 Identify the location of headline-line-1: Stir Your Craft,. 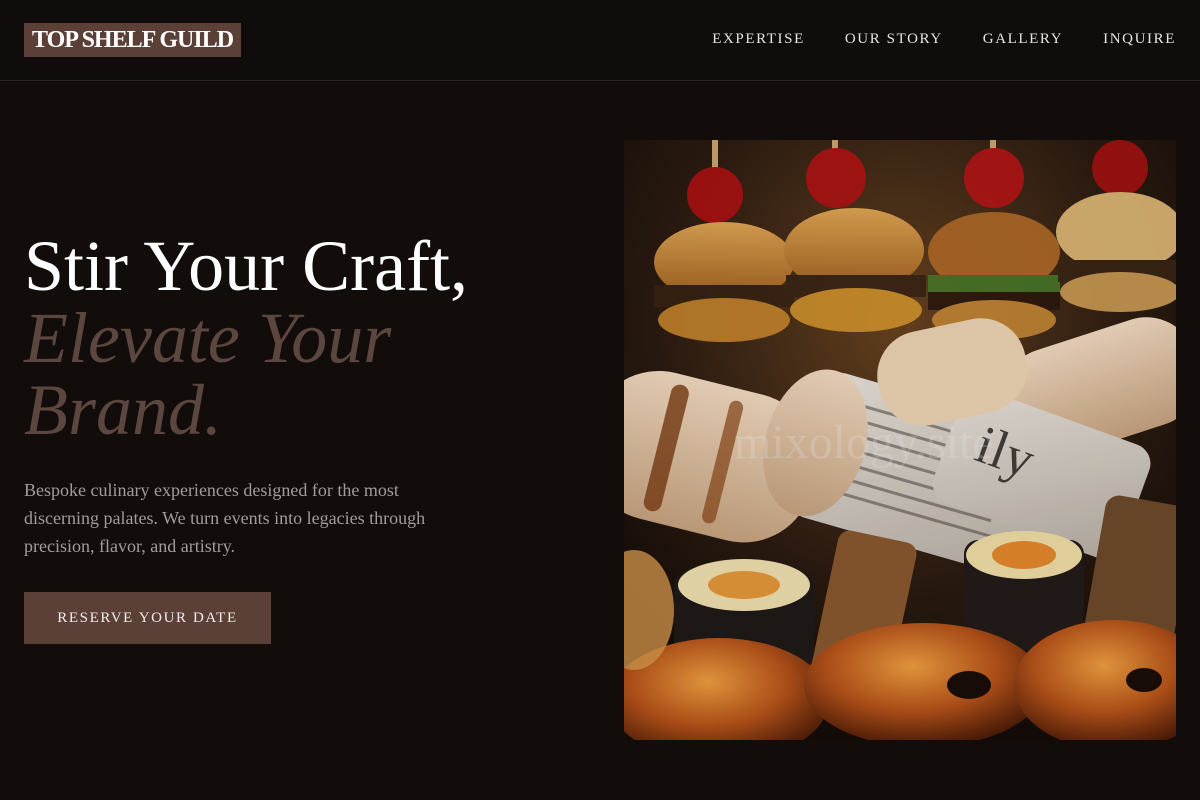
(246, 266).